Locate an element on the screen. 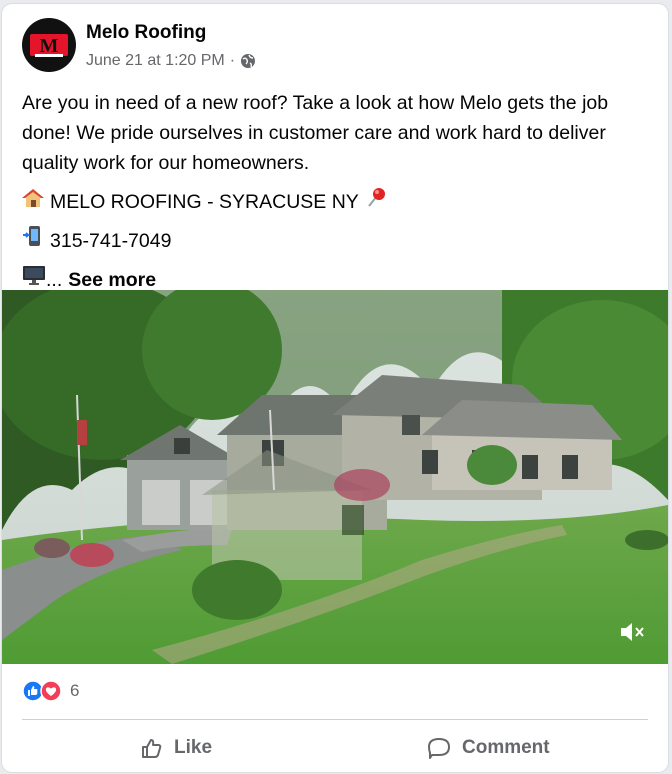  thumbs-up-icon is located at coordinates (152, 748).